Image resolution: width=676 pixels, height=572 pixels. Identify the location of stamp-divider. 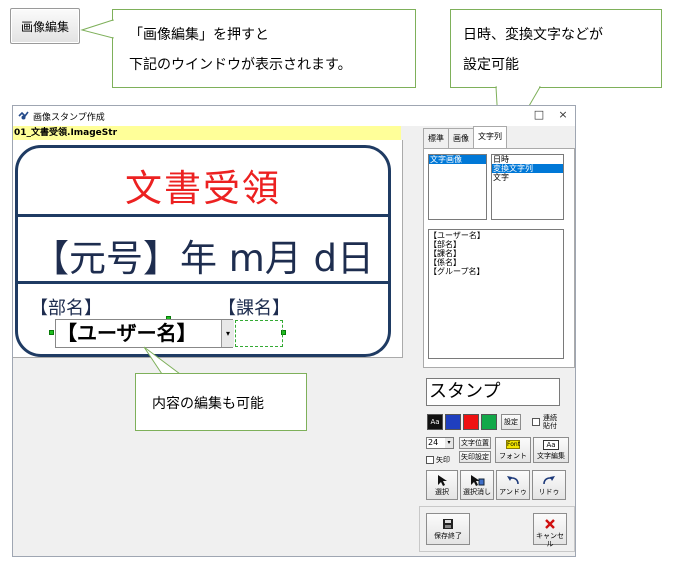
(203, 215).